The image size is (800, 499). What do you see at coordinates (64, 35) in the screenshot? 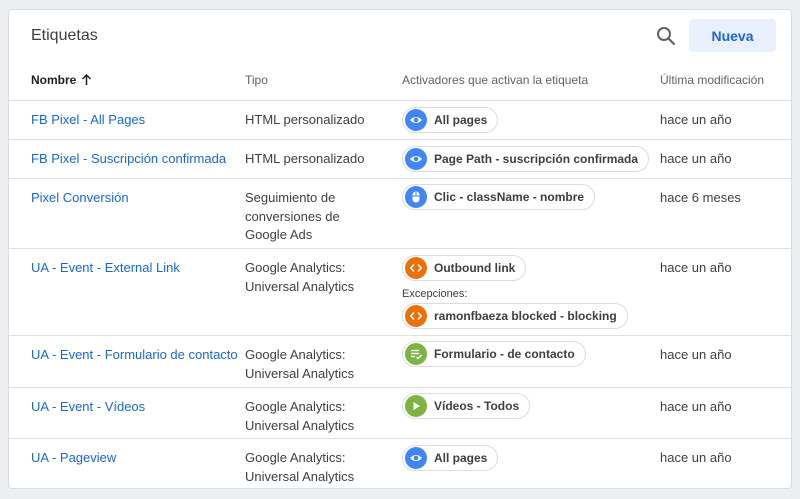
I see `page-title: Etiquetas` at bounding box center [64, 35].